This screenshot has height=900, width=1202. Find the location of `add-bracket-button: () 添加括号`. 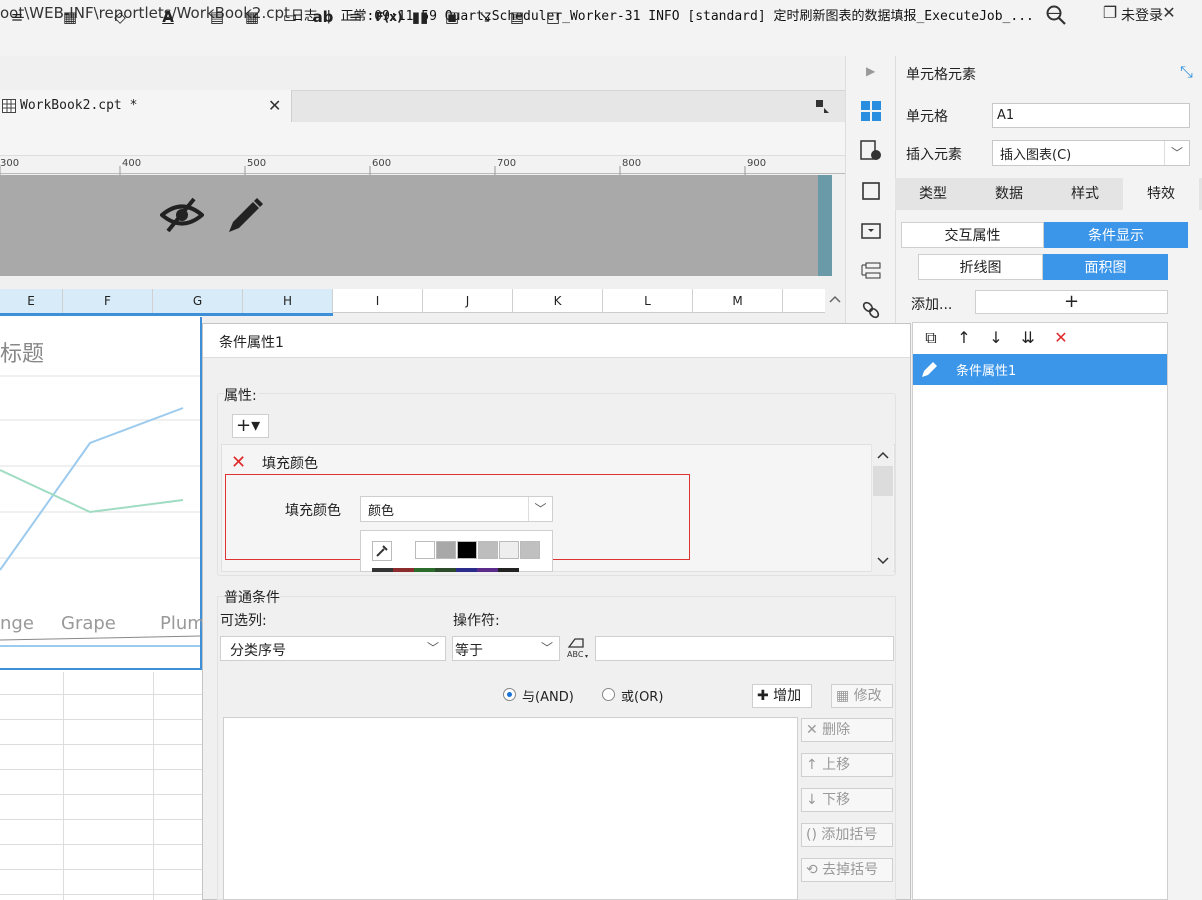

add-bracket-button: () 添加括号 is located at coordinates (847, 835).